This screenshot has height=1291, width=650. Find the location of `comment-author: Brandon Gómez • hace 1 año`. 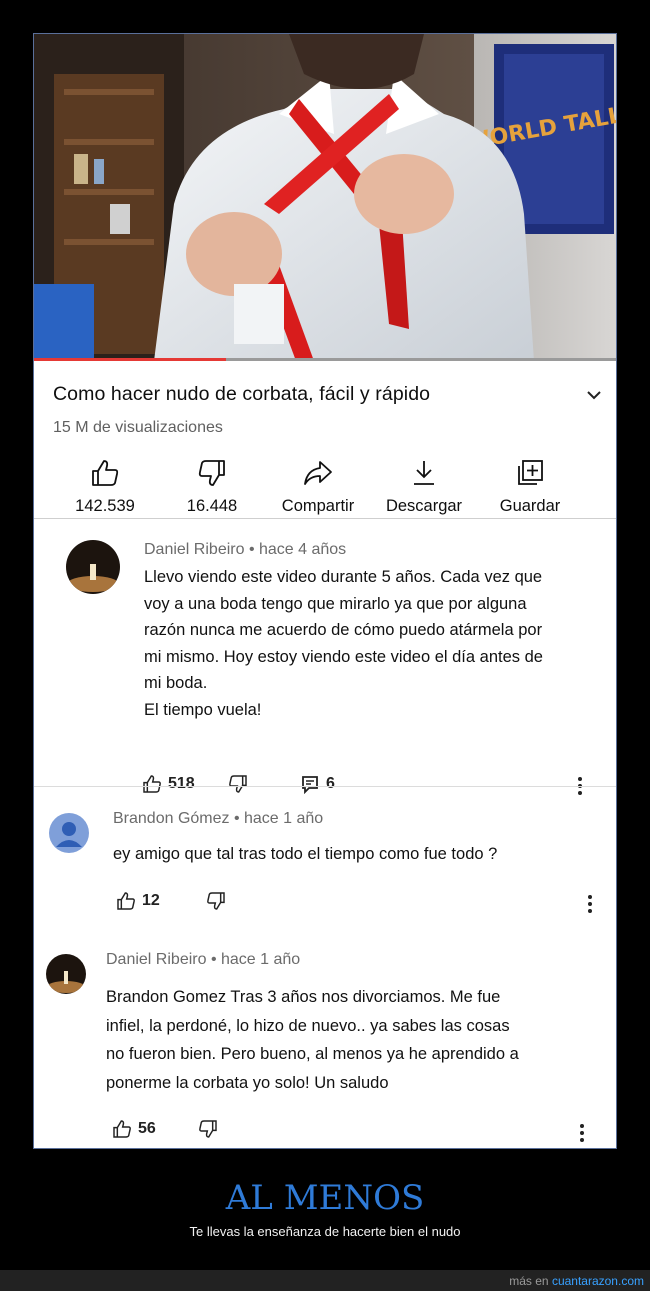

comment-author: Brandon Gómez • hace 1 año is located at coordinates (218, 819).